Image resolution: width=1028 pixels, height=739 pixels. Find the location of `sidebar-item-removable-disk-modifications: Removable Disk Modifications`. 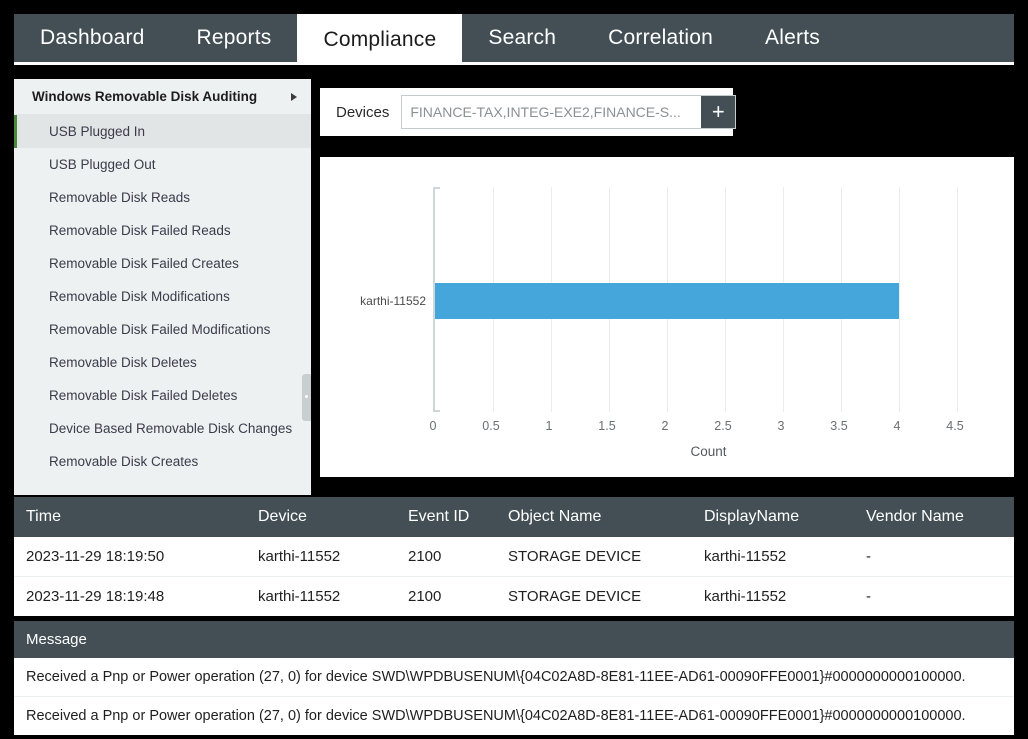

sidebar-item-removable-disk-modifications: Removable Disk Modifications is located at coordinates (162, 296).